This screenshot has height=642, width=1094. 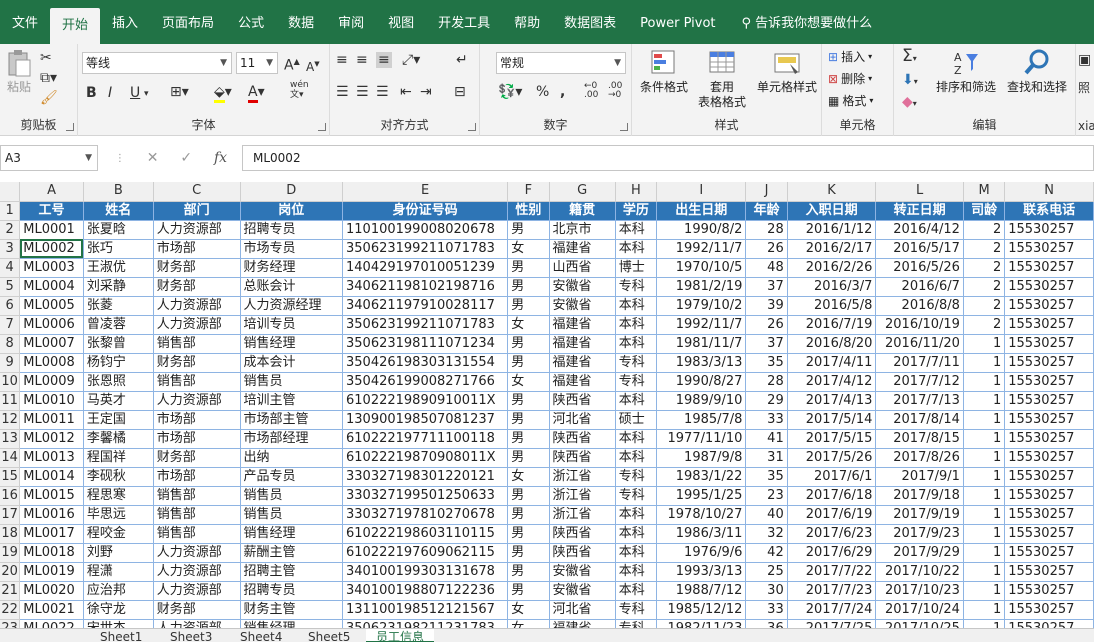 What do you see at coordinates (528, 211) in the screenshot?
I see `header-cell: 性别` at bounding box center [528, 211].